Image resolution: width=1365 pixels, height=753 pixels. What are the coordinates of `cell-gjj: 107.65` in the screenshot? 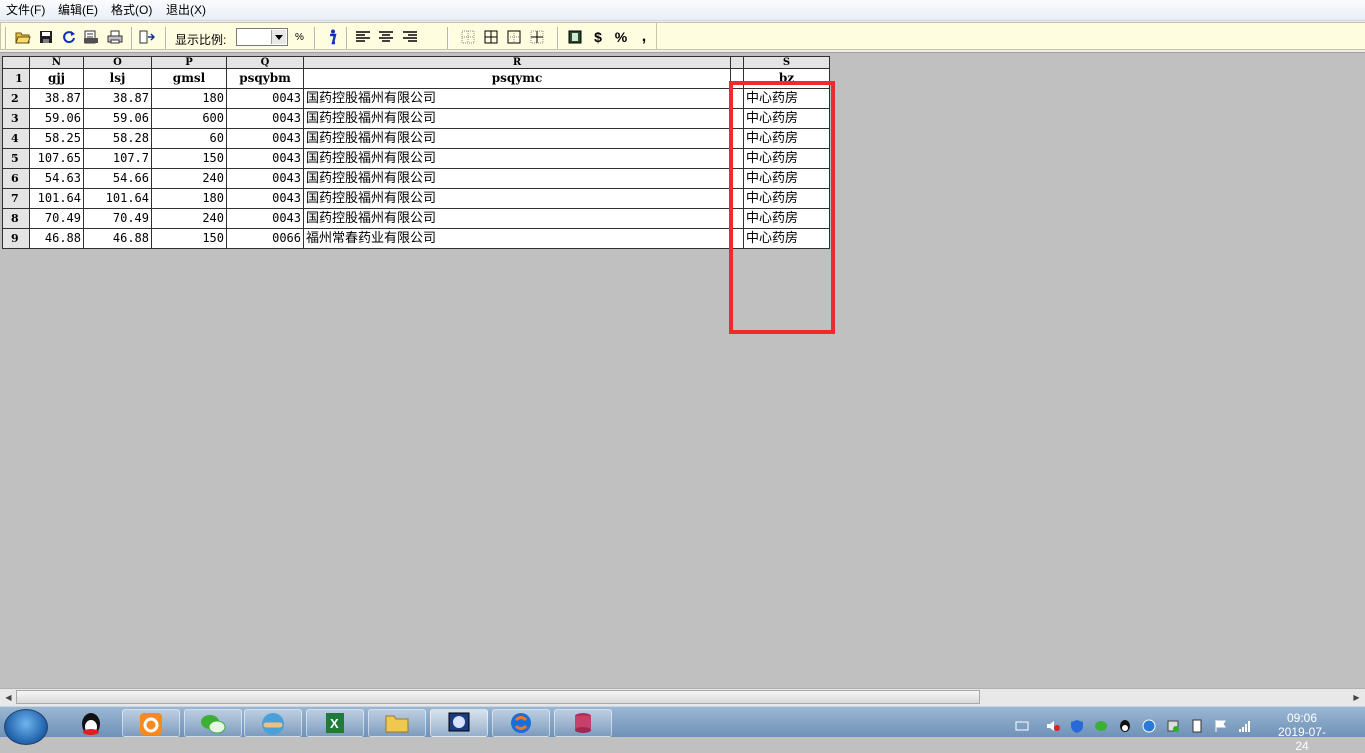 It's located at (56, 158).